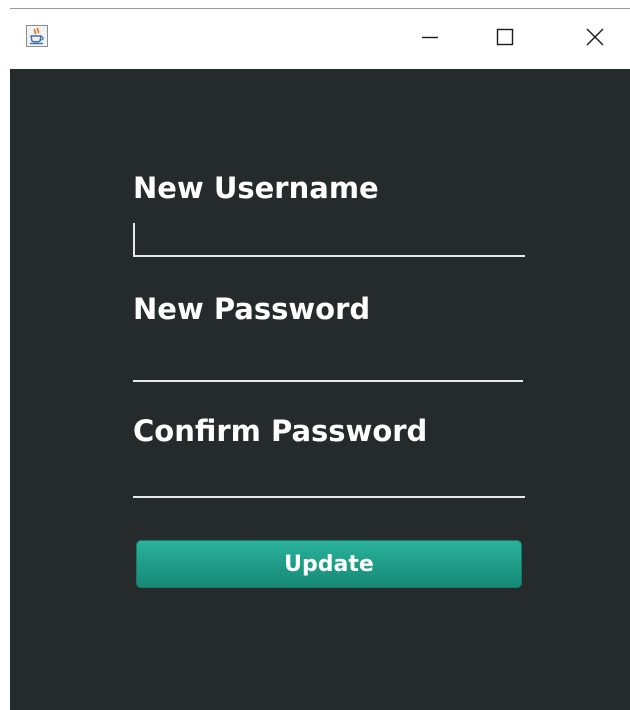 The image size is (630, 710). I want to click on new-password-input, so click(328, 364).